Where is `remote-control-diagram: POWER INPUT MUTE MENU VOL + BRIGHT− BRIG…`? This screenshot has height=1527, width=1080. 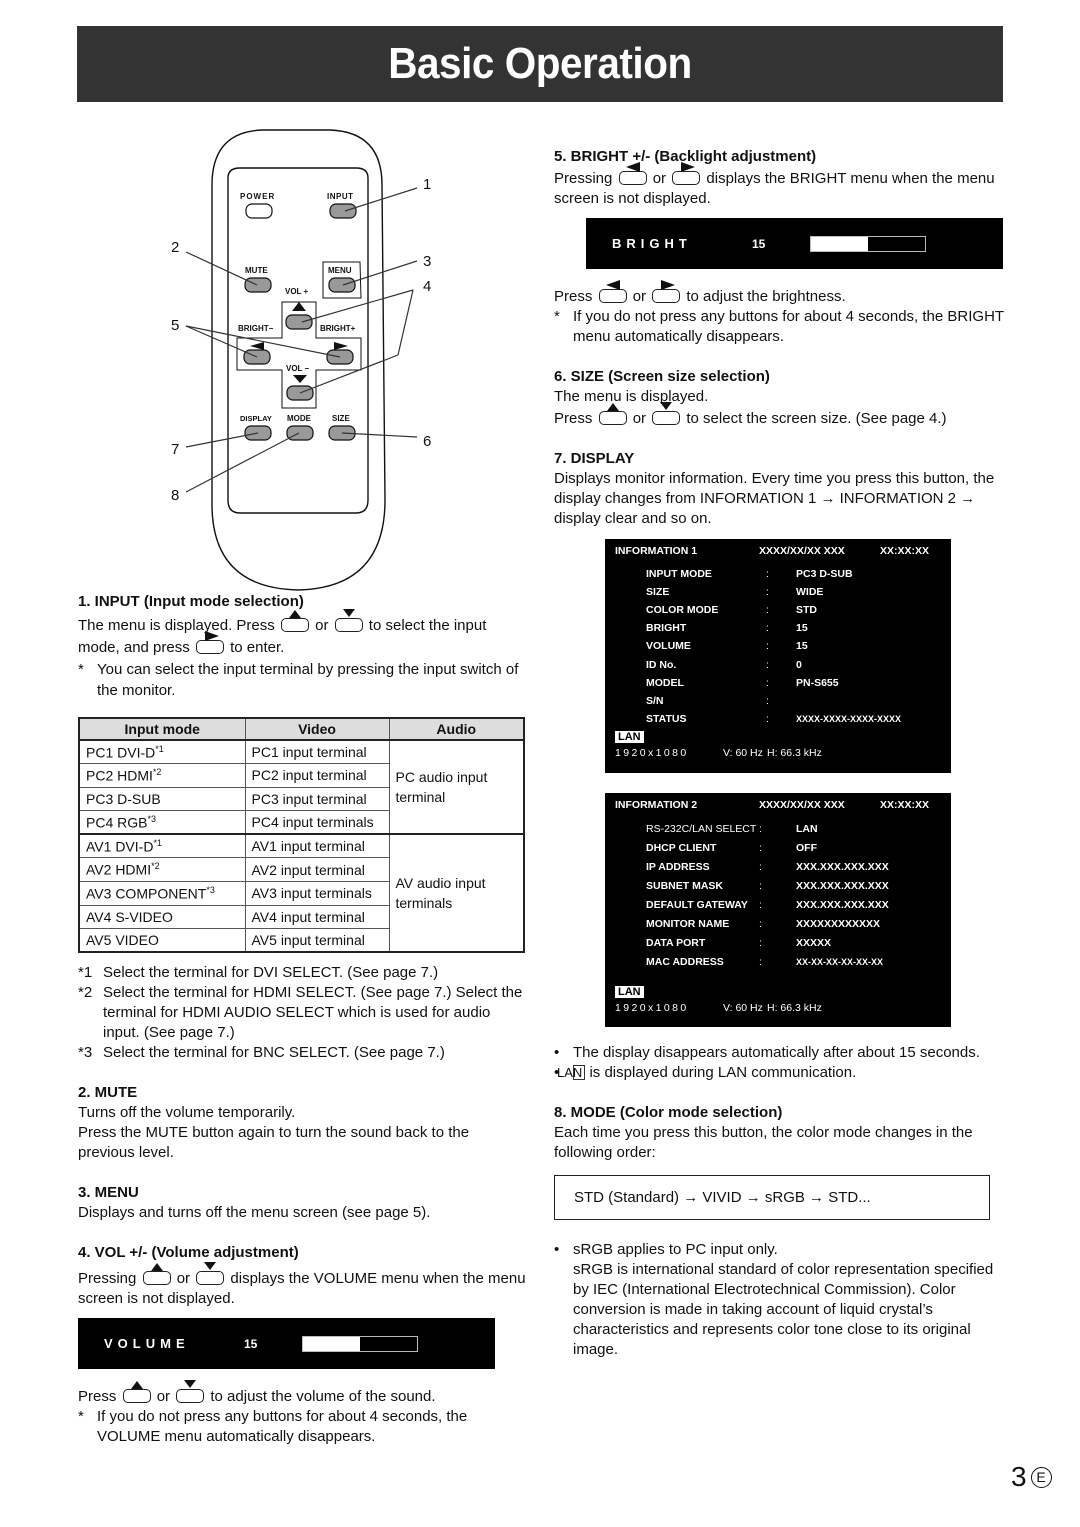
remote-control-diagram: POWER INPUT MUTE MENU VOL + BRIGHT− BRIG… is located at coordinates (301, 360).